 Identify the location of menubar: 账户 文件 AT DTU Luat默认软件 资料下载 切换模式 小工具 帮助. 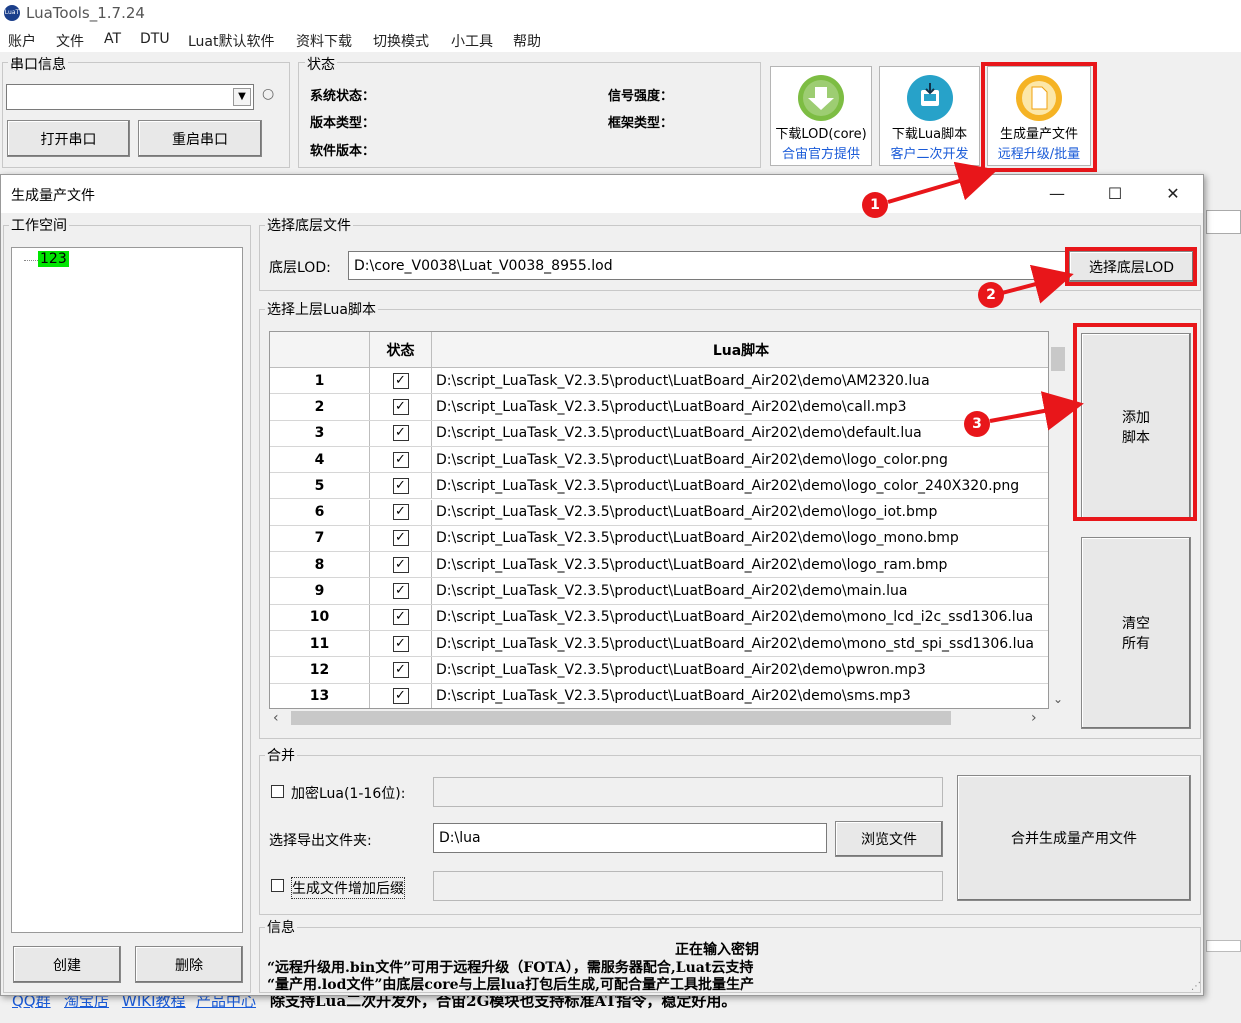
(620, 40).